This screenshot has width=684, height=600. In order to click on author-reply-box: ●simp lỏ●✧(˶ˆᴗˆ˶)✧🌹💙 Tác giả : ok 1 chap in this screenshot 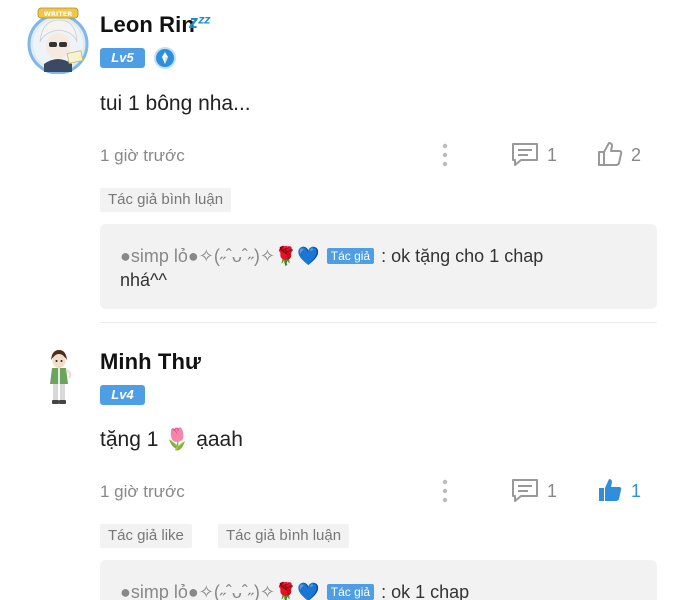, I will do `click(378, 580)`.